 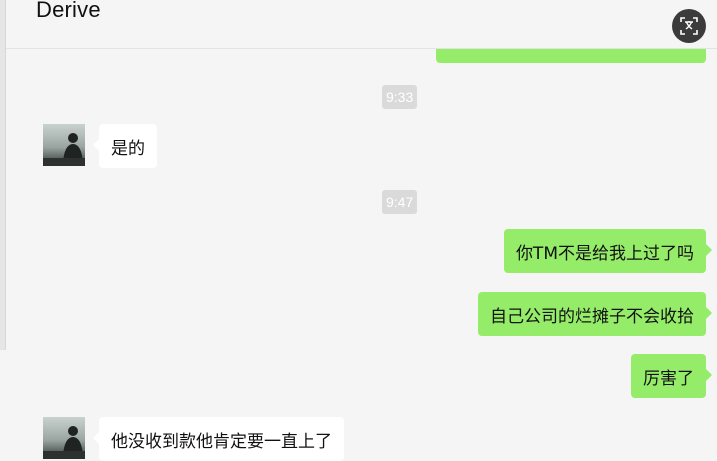 I want to click on translate-button, so click(x=689, y=26).